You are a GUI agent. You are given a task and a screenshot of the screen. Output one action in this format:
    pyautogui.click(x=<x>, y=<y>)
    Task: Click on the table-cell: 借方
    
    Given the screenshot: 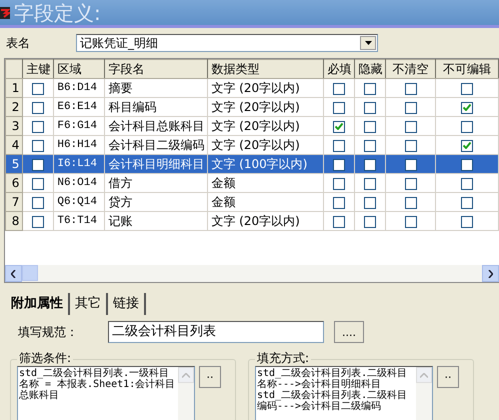 What is the action you would take?
    pyautogui.click(x=156, y=183)
    